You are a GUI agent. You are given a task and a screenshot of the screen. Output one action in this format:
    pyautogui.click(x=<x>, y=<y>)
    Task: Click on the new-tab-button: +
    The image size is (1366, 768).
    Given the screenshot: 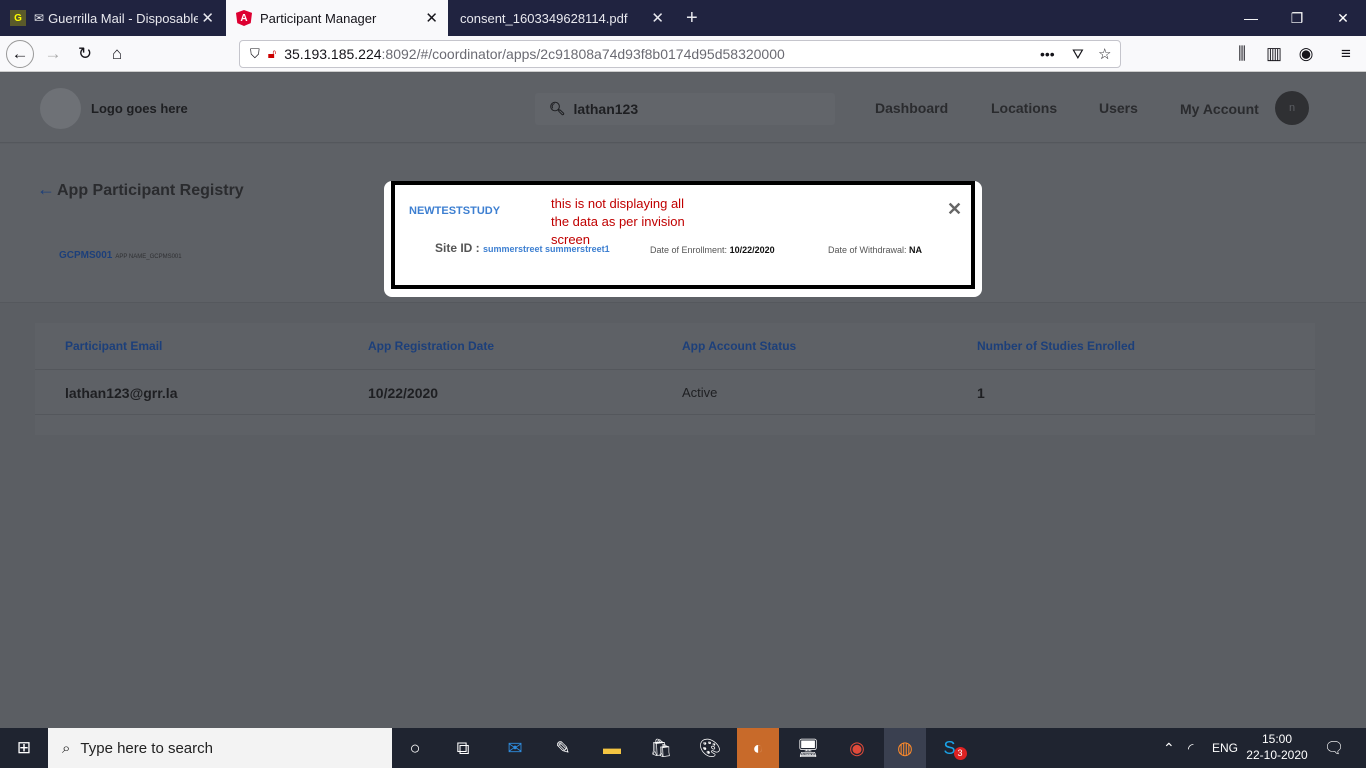 What is the action you would take?
    pyautogui.click(x=691, y=18)
    